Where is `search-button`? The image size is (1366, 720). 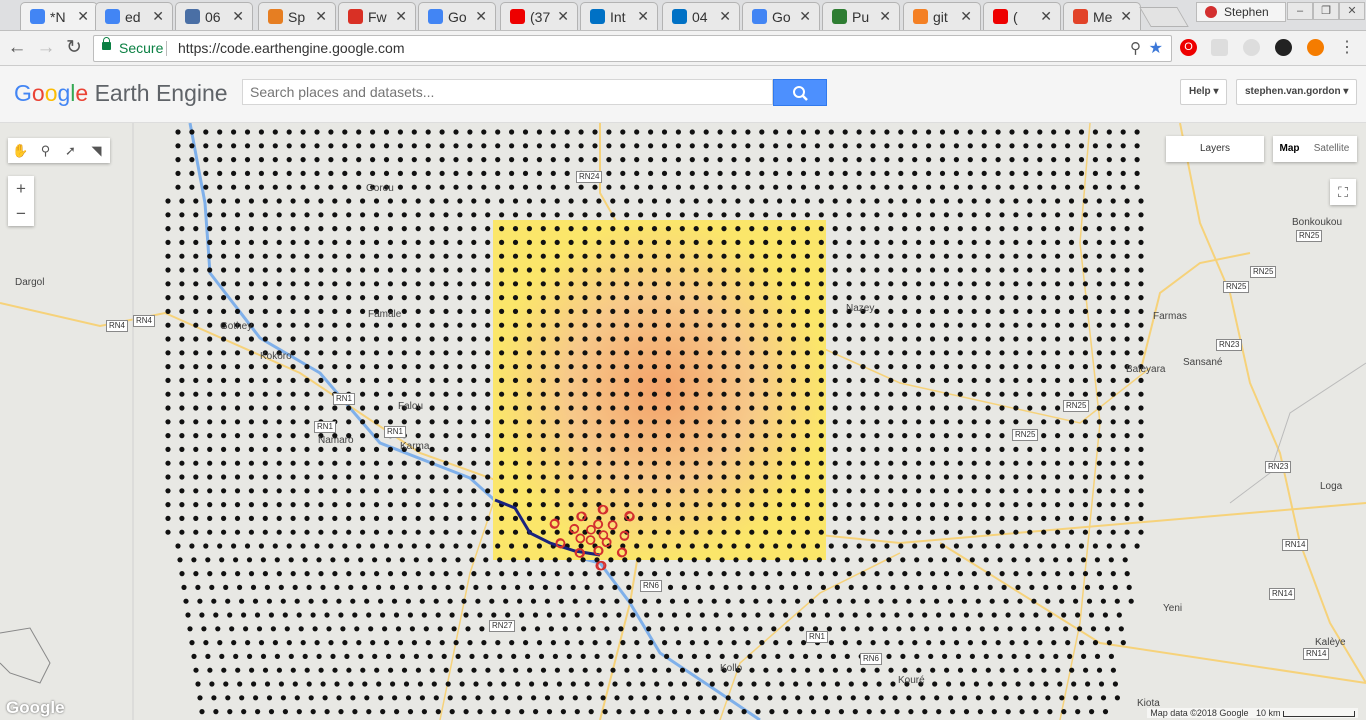
search-button is located at coordinates (800, 92).